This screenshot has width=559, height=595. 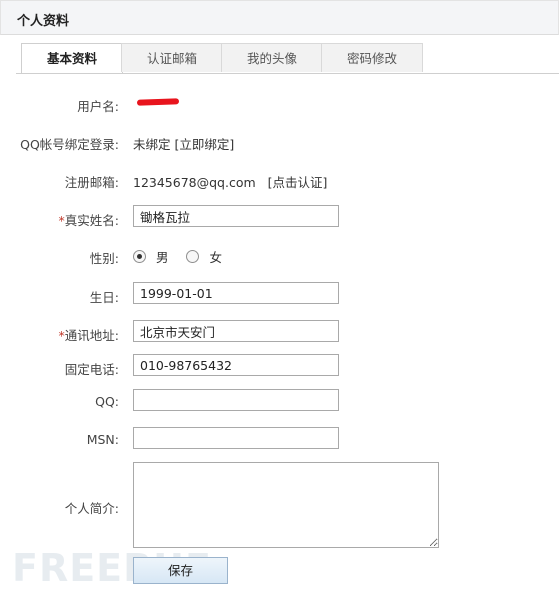 What do you see at coordinates (98, 106) in the screenshot?
I see `username-label: 用户名:` at bounding box center [98, 106].